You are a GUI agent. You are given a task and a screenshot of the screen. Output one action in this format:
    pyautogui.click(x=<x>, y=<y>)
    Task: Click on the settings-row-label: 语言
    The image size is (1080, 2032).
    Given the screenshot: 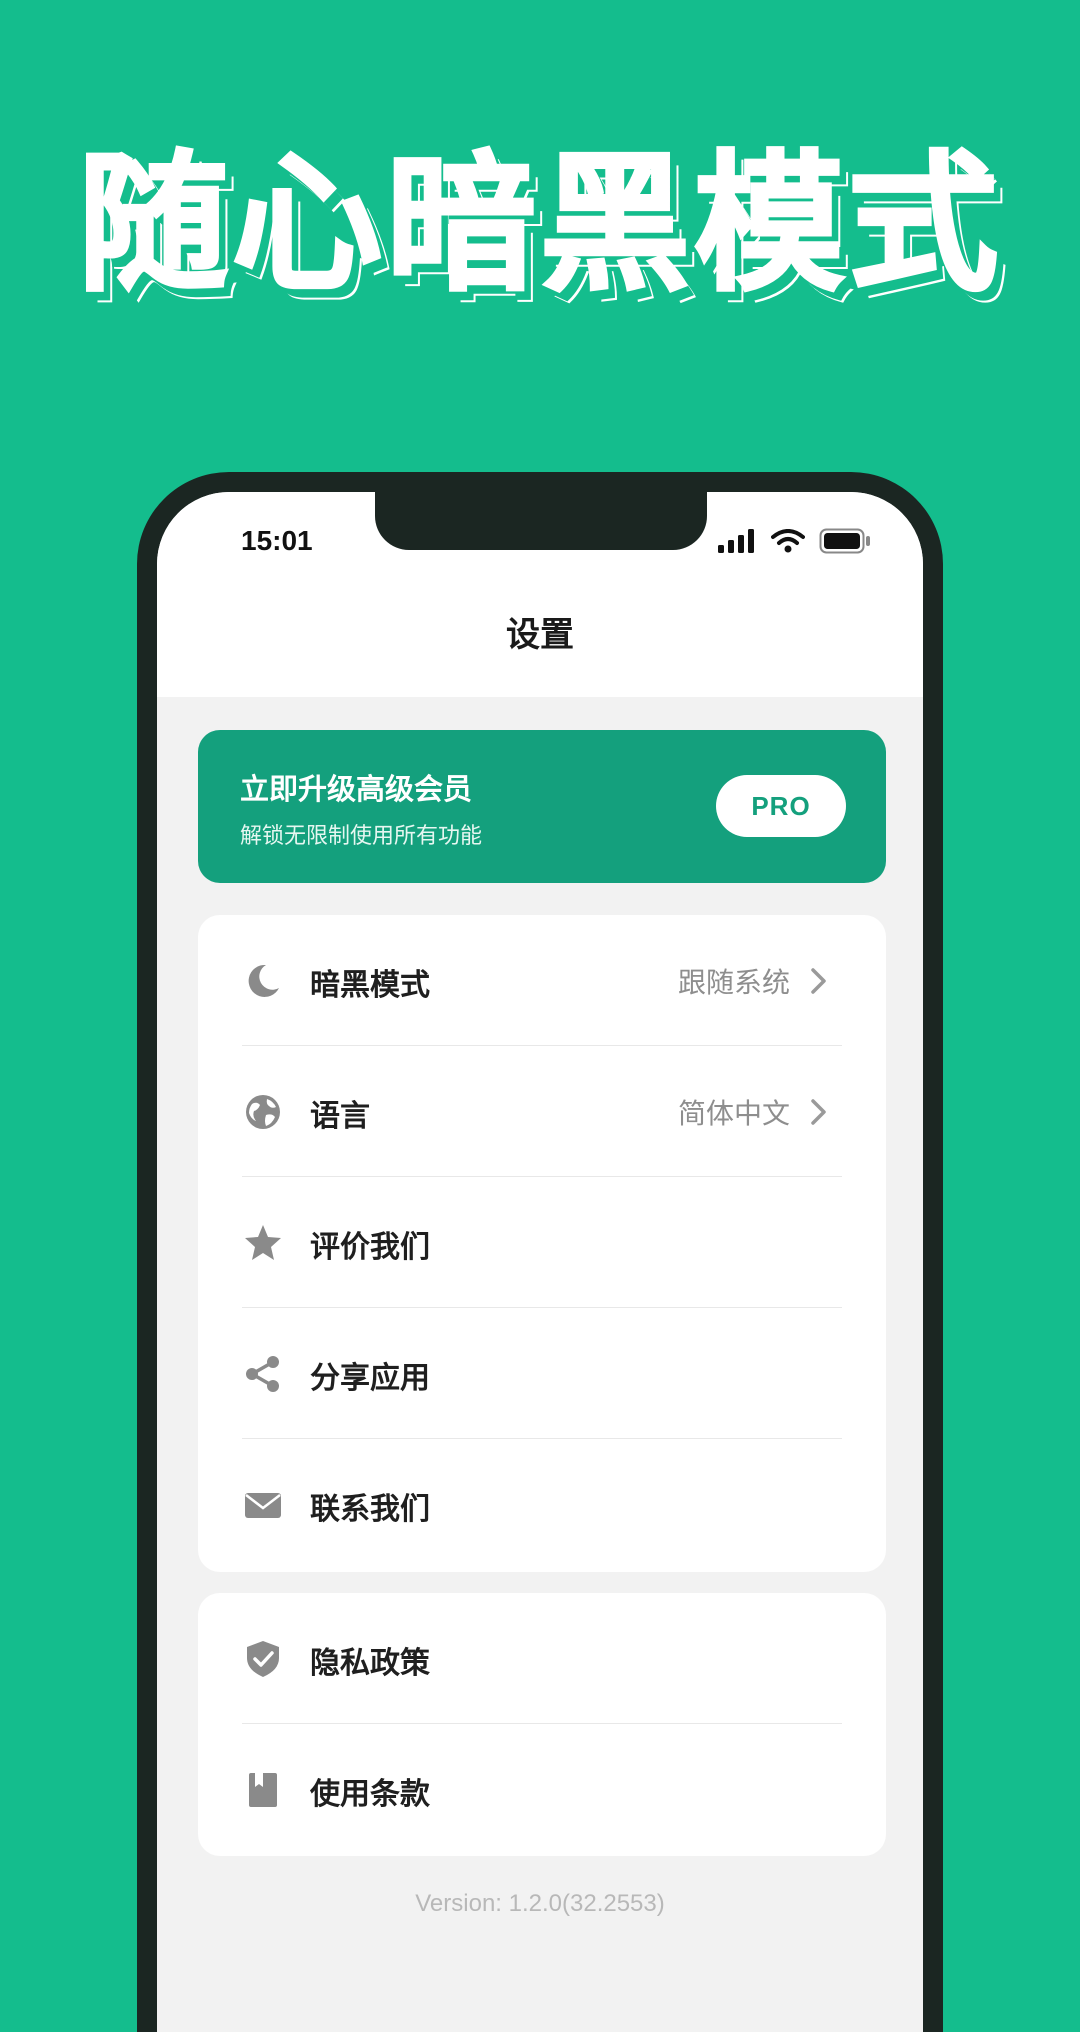 What is the action you would take?
    pyautogui.click(x=340, y=1116)
    